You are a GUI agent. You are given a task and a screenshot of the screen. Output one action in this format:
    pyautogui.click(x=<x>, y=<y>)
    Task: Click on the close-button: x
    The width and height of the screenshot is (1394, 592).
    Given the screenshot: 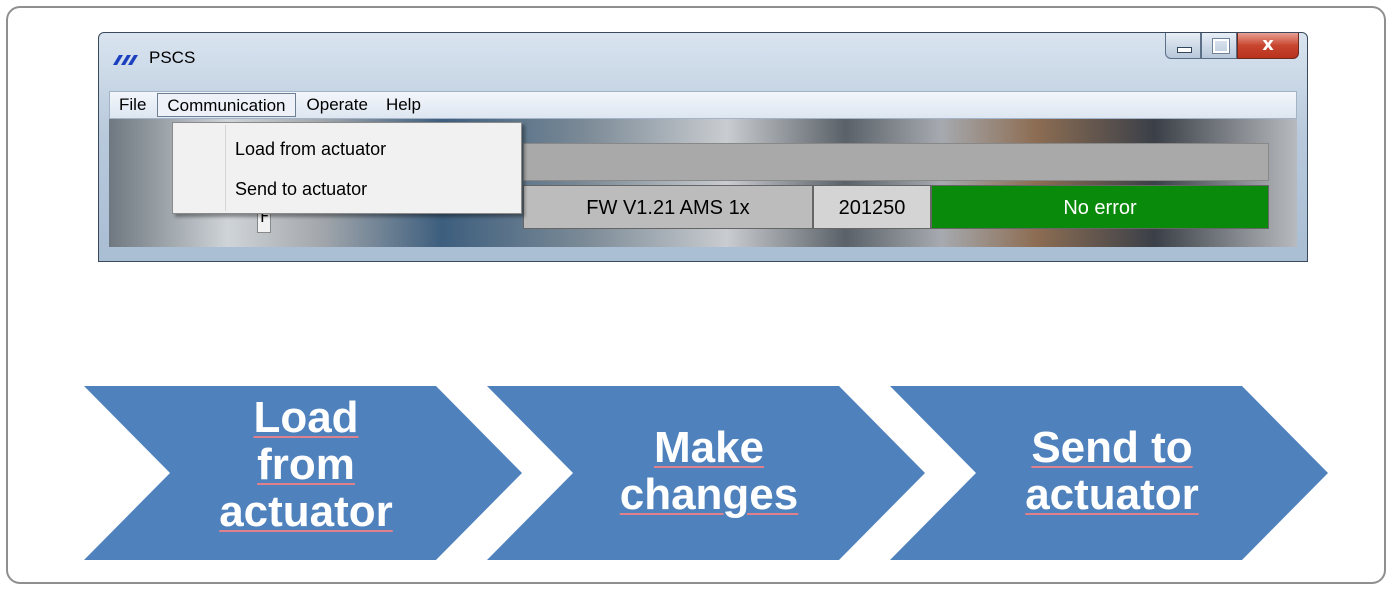 What is the action you would take?
    pyautogui.click(x=1268, y=46)
    